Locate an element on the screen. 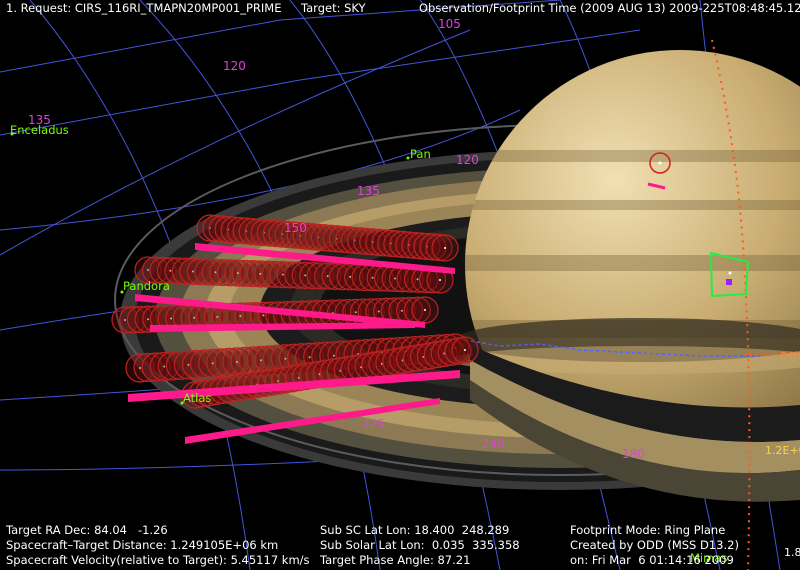  sub-solar-lat-lon: Sub Solar Lat Lon: 0.035 335.358 is located at coordinates (420, 545).